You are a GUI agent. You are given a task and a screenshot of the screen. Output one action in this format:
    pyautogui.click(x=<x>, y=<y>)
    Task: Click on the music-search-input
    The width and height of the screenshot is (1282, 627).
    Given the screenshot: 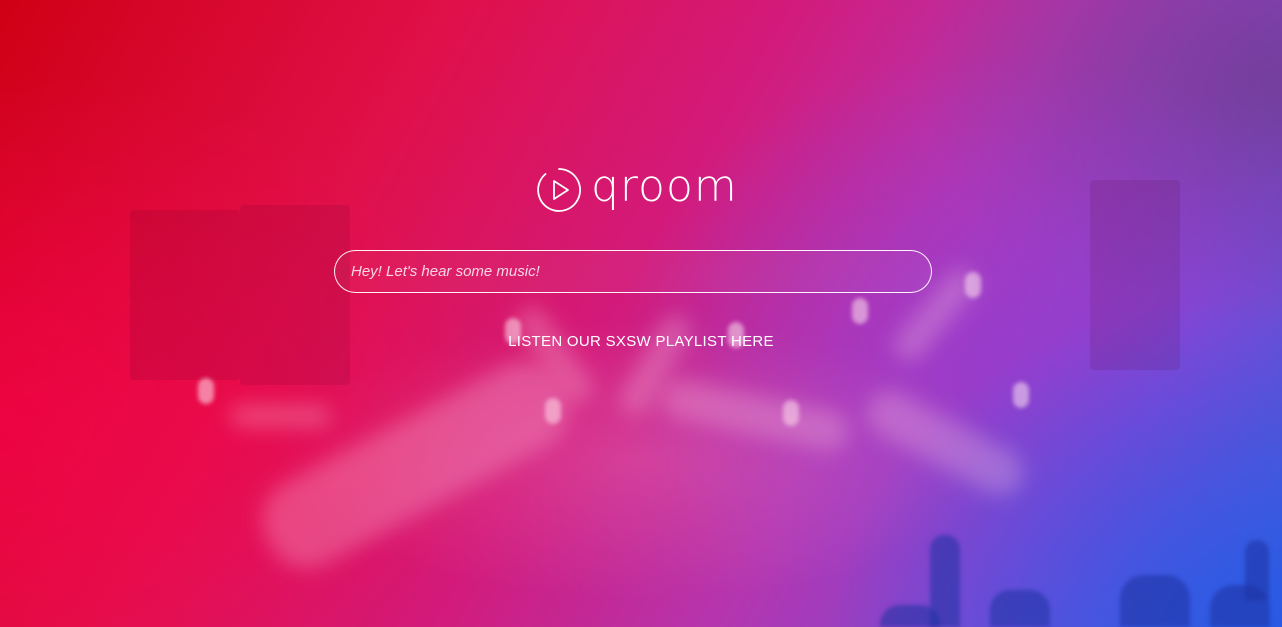 What is the action you would take?
    pyautogui.click(x=633, y=271)
    